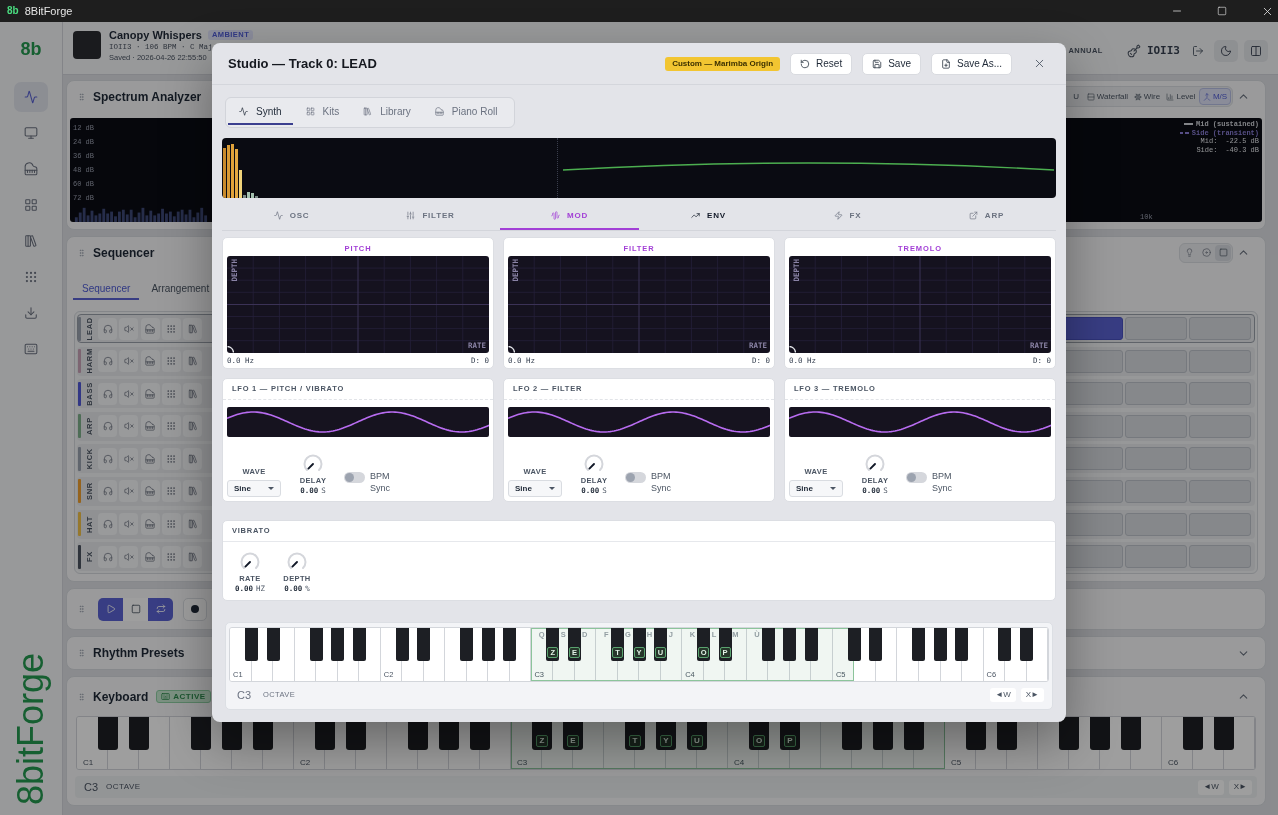 This screenshot has height=815, width=1278. Describe the element at coordinates (1107, 96) in the screenshot. I see `view-tab: Waterfall` at that location.